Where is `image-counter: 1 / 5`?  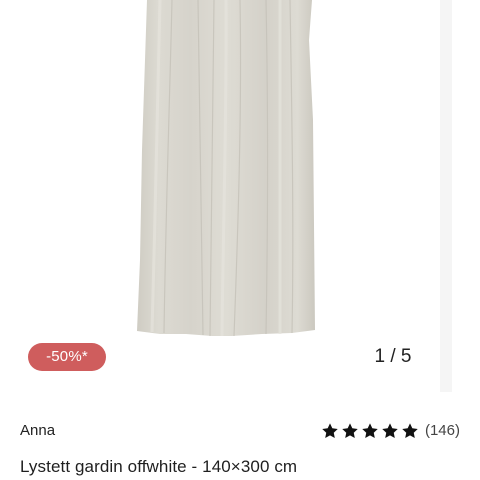
image-counter: 1 / 5 is located at coordinates (393, 356).